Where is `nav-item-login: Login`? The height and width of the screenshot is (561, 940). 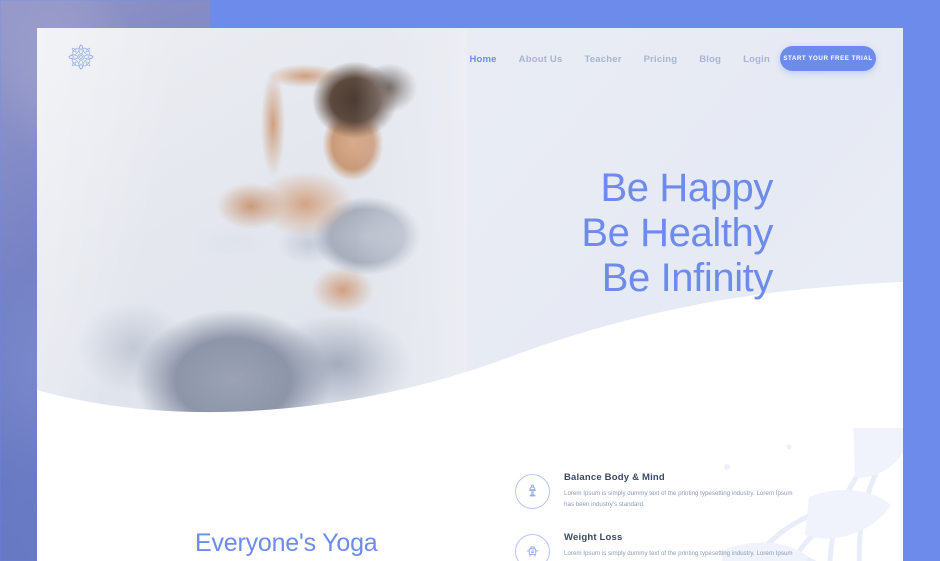
nav-item-login: Login is located at coordinates (756, 59).